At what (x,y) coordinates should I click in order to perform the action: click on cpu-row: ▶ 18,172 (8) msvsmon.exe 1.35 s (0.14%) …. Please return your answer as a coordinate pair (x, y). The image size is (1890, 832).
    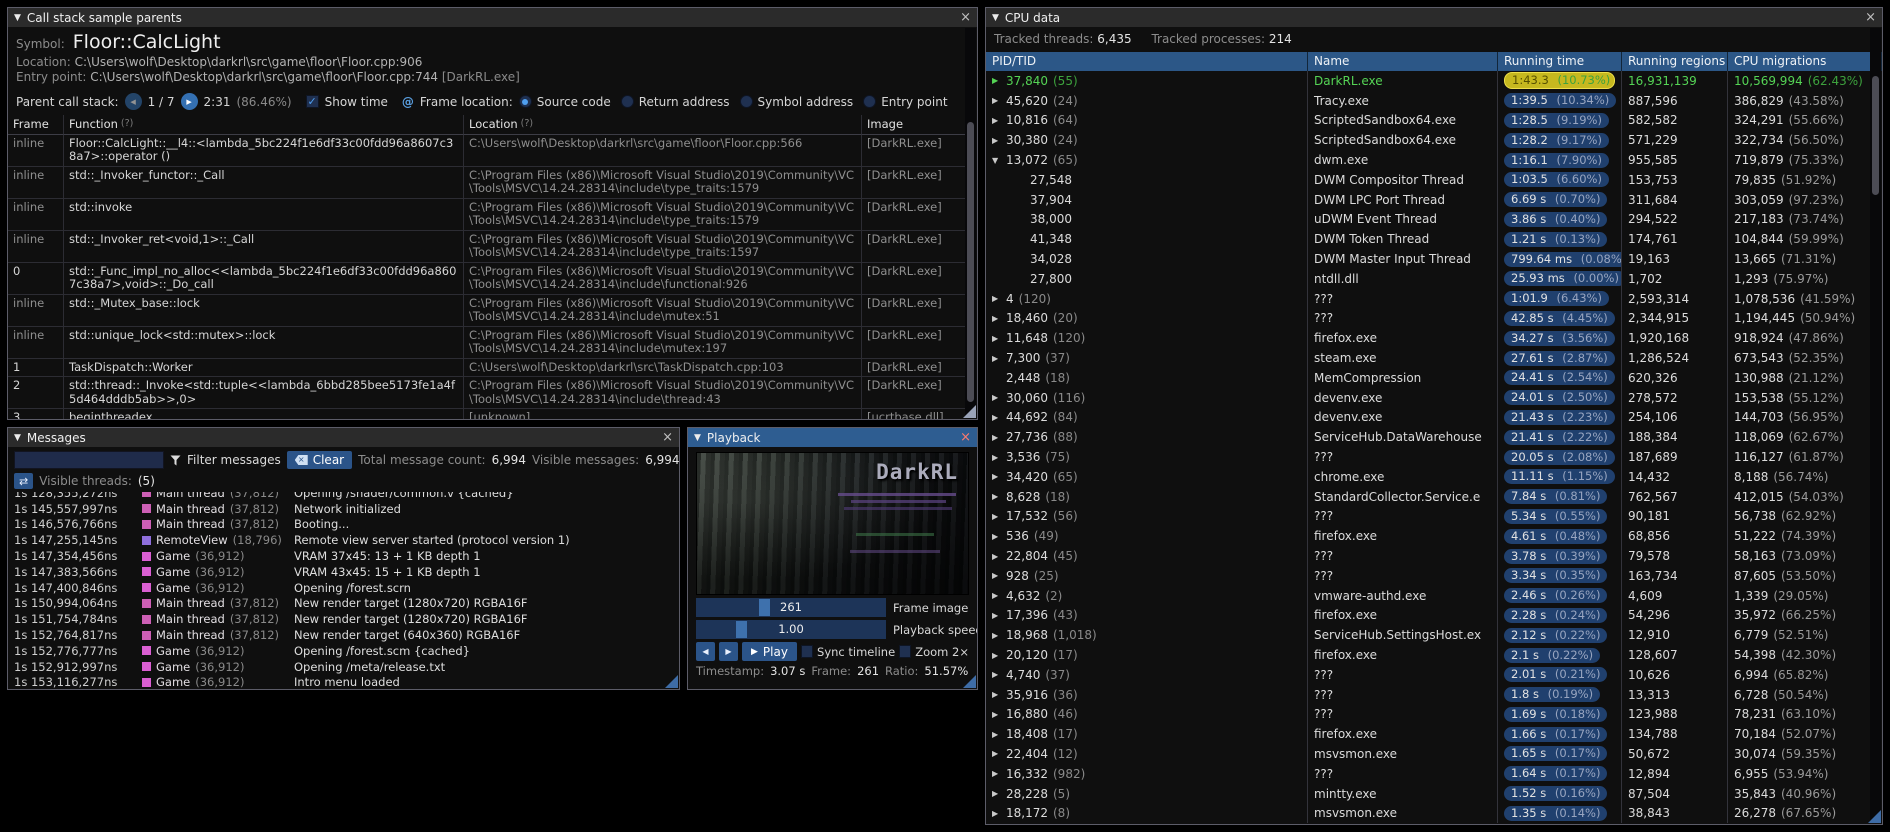
    Looking at the image, I should click on (1434, 813).